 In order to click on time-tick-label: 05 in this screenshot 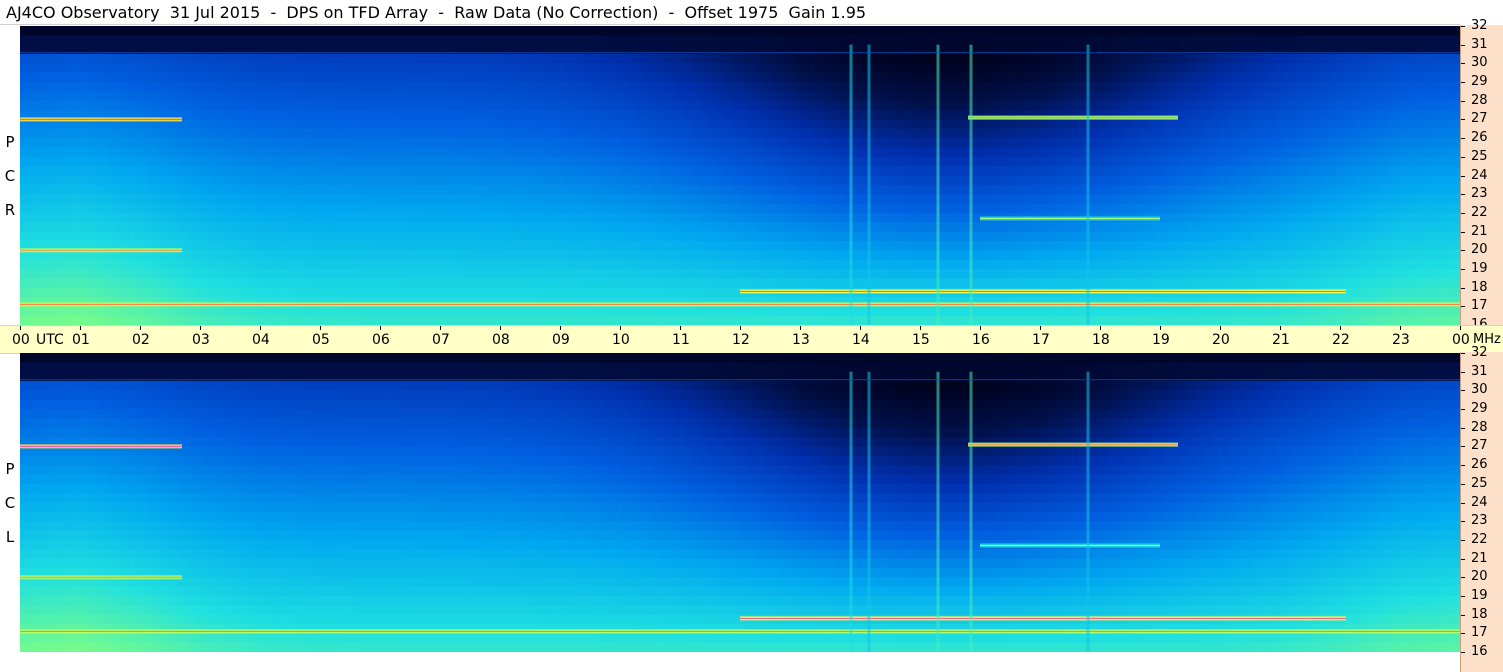, I will do `click(321, 340)`.